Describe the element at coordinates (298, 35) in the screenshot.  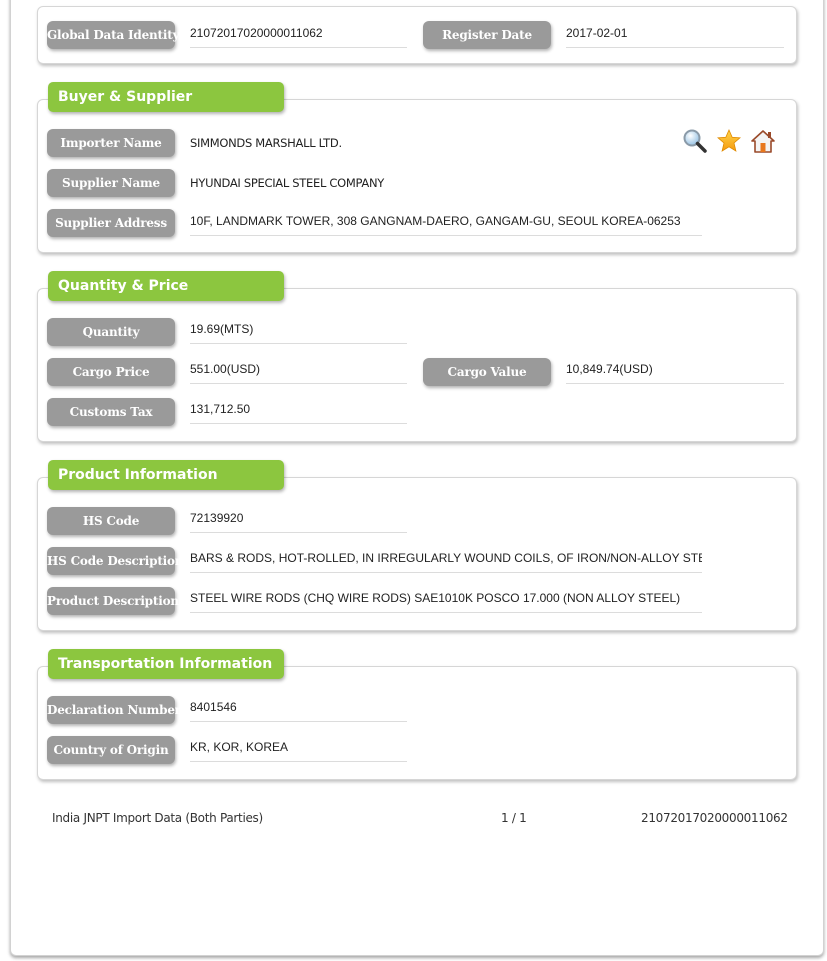
I see `global-data-identity-value: 21072017020000011062` at that location.